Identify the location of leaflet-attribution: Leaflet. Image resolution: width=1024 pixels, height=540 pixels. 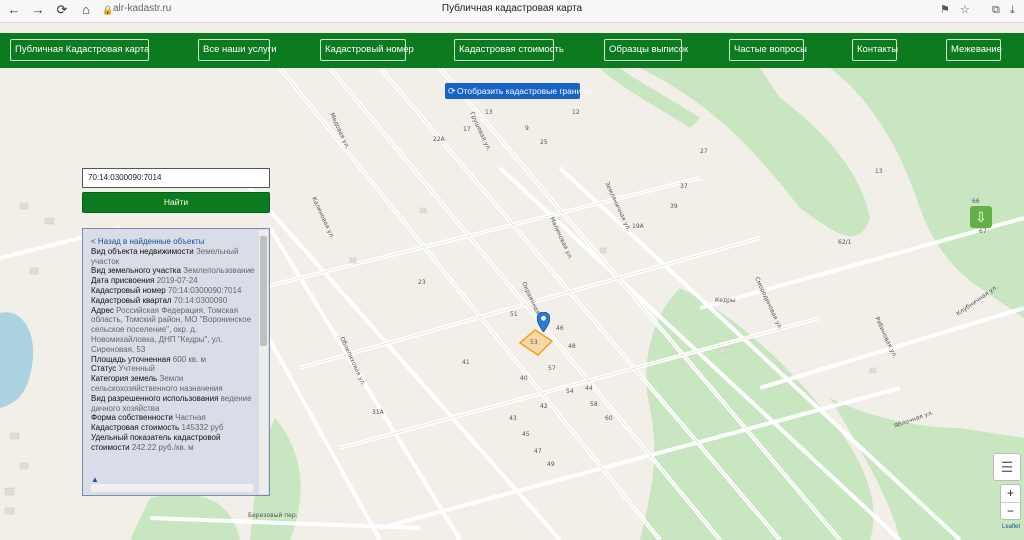
(1011, 527).